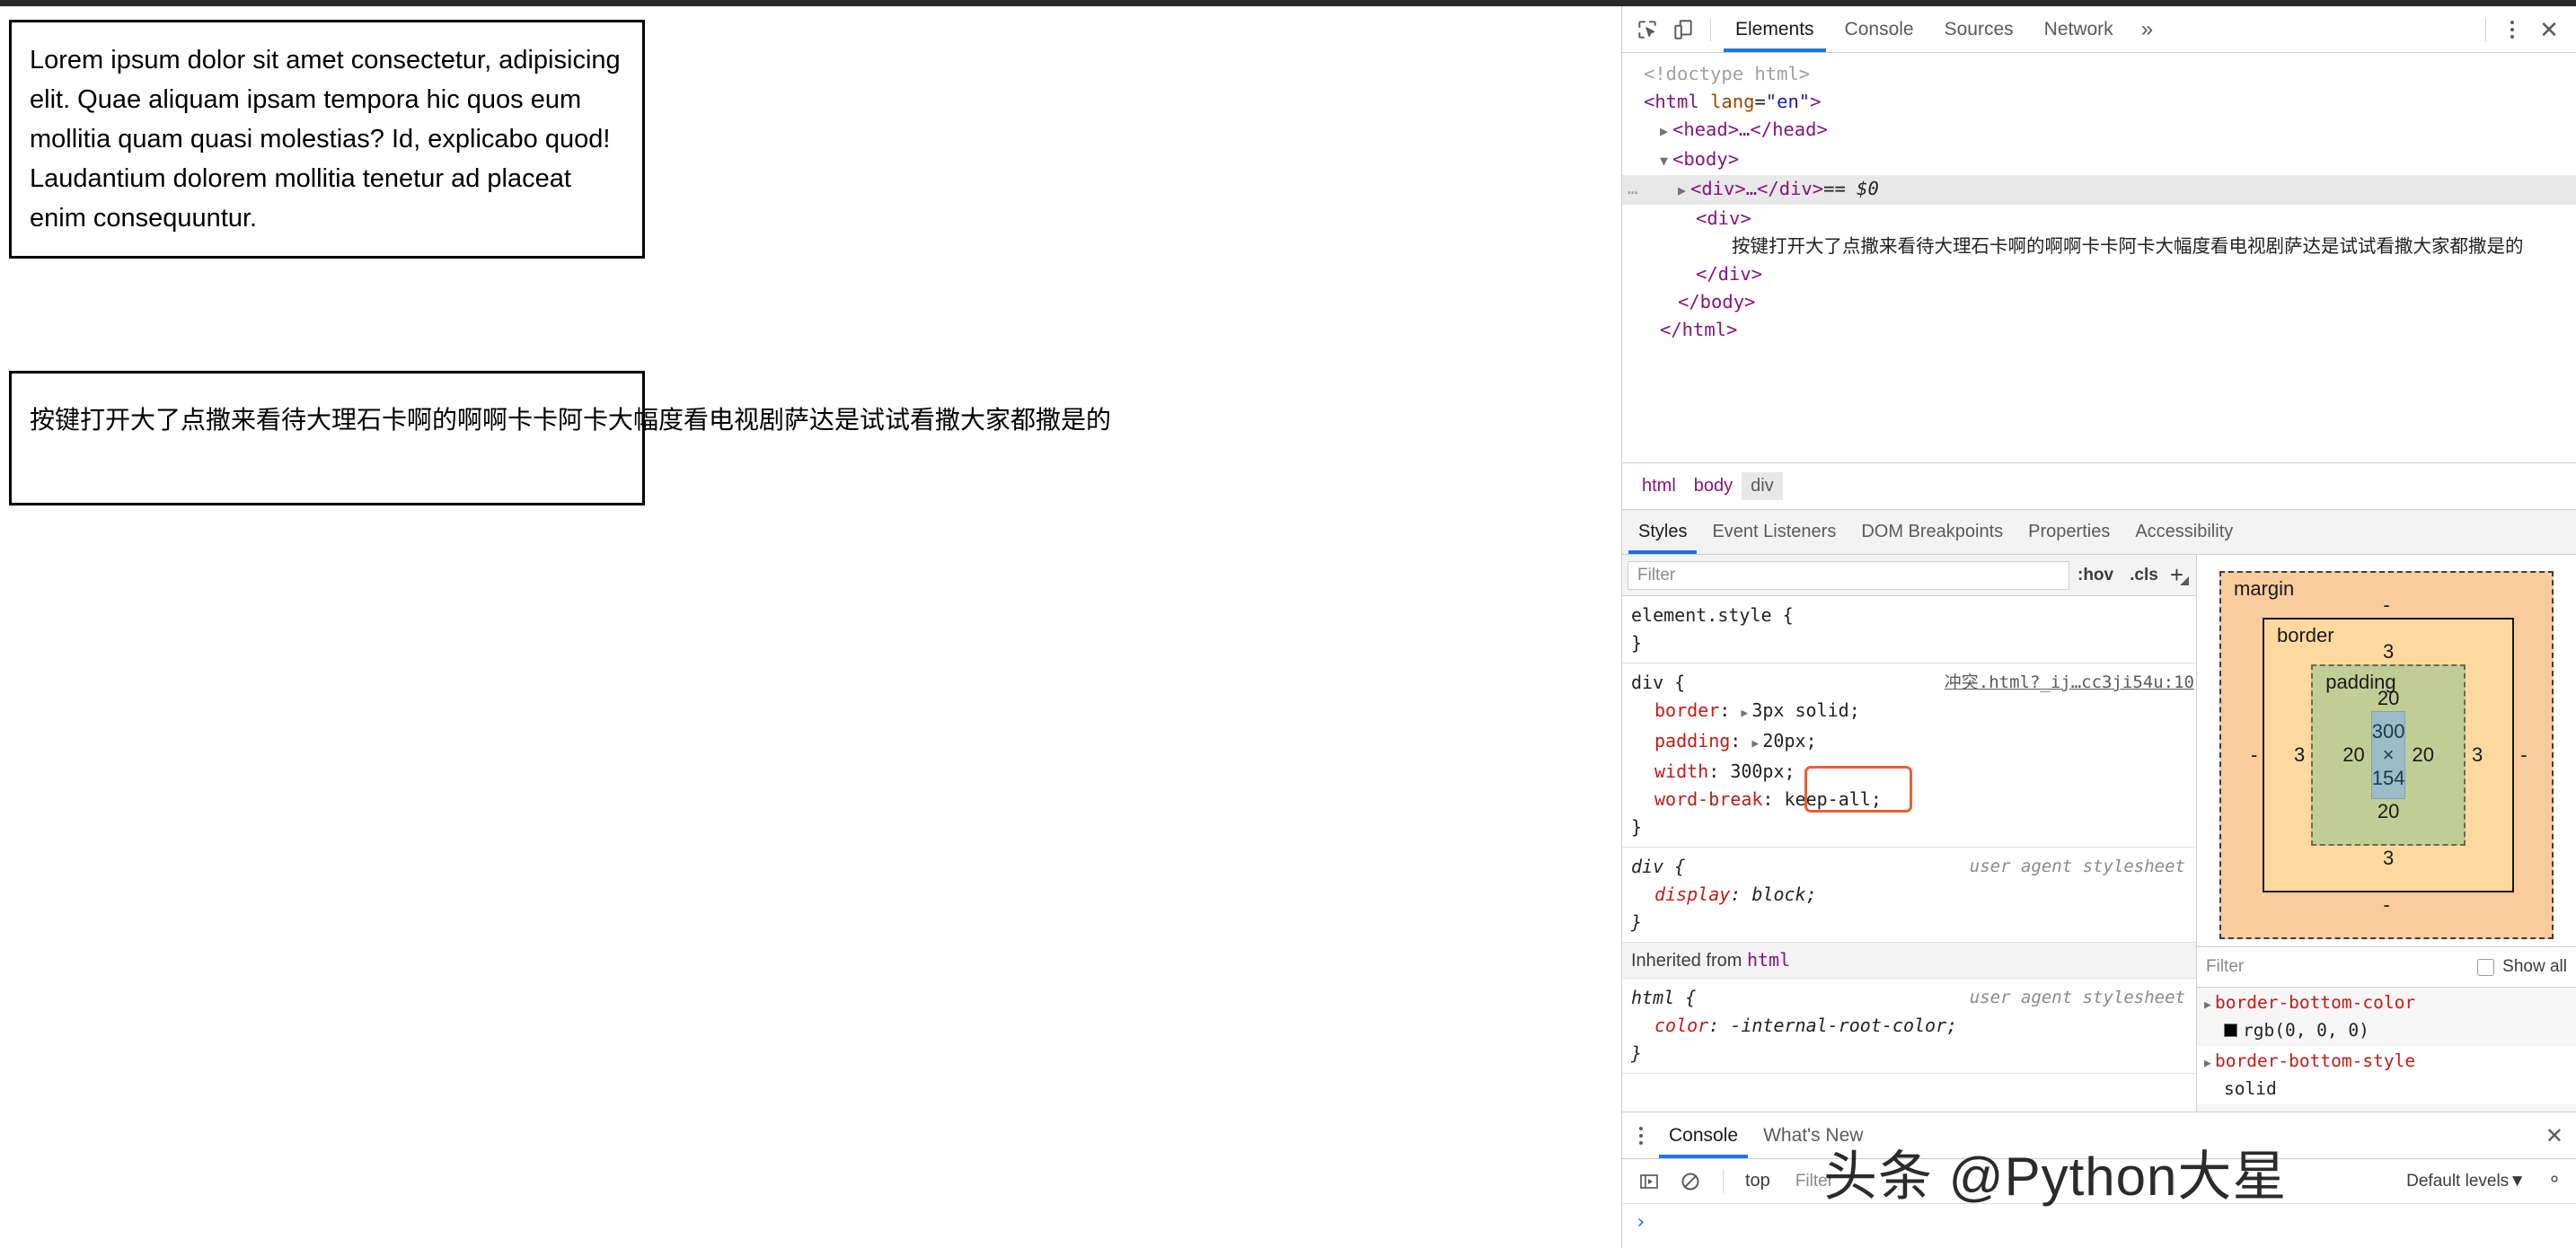  Describe the element at coordinates (1913, 742) in the screenshot. I see `decl-padding: padding: ▶ 20px;` at that location.